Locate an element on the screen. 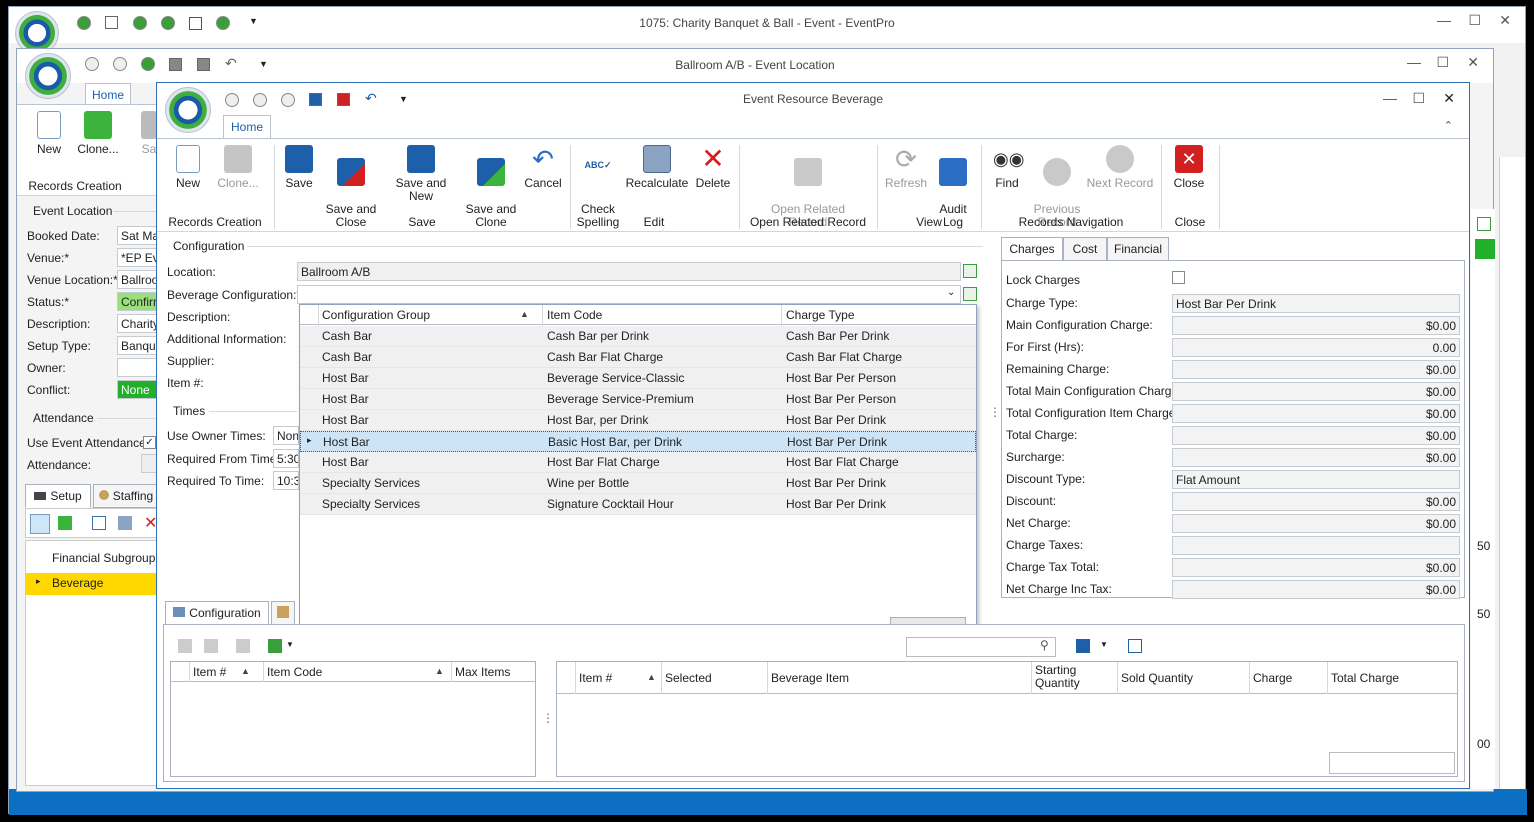 This screenshot has height=822, width=1534. edit-icon is located at coordinates (99, 523).